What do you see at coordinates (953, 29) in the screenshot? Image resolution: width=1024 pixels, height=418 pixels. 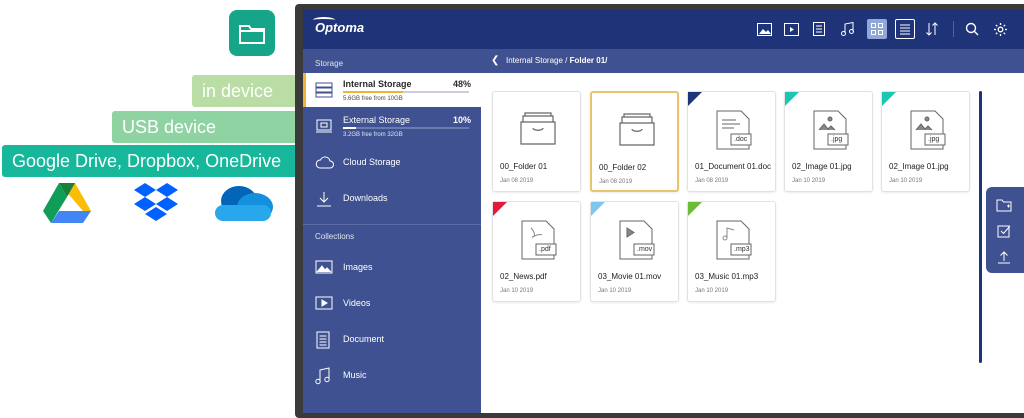 I see `toolbar-divider` at bounding box center [953, 29].